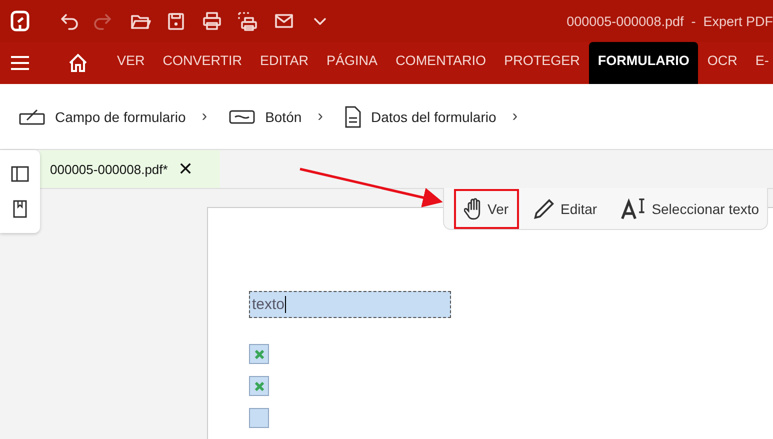 Image resolution: width=773 pixels, height=439 pixels. I want to click on menu-tab: OCR, so click(722, 60).